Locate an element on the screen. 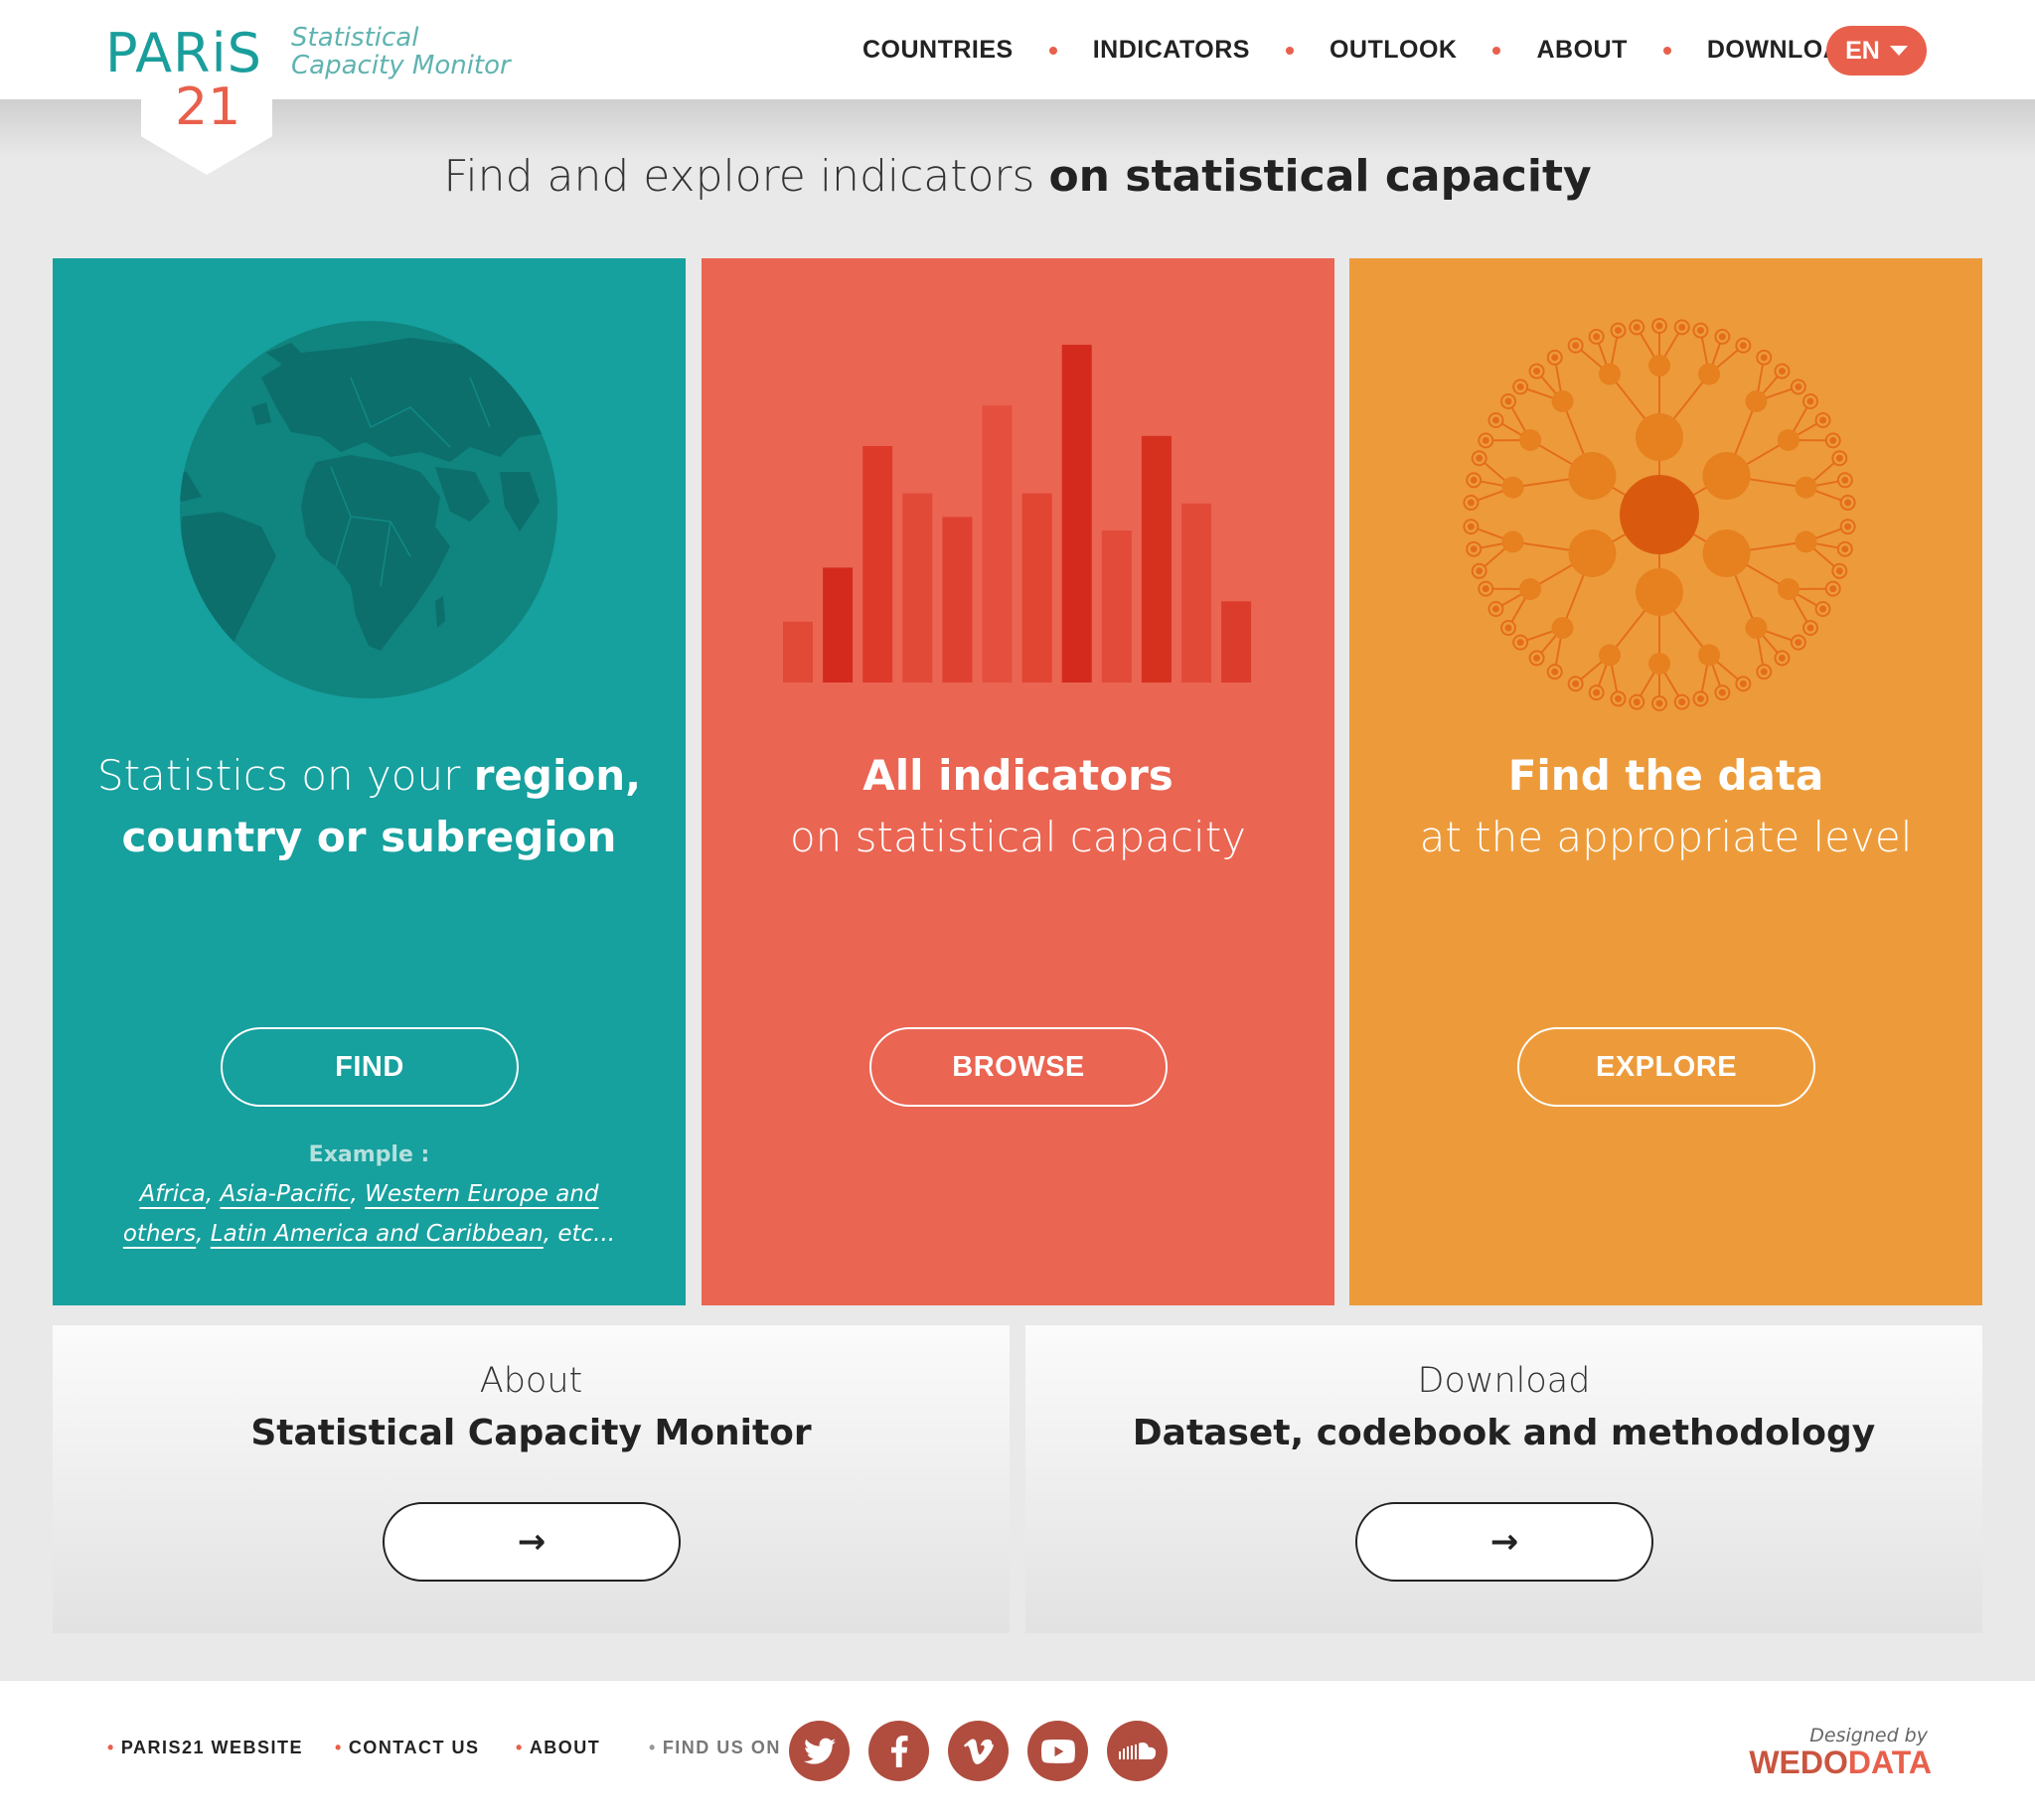 The image size is (2035, 1820). find-button: FIND is located at coordinates (370, 1067).